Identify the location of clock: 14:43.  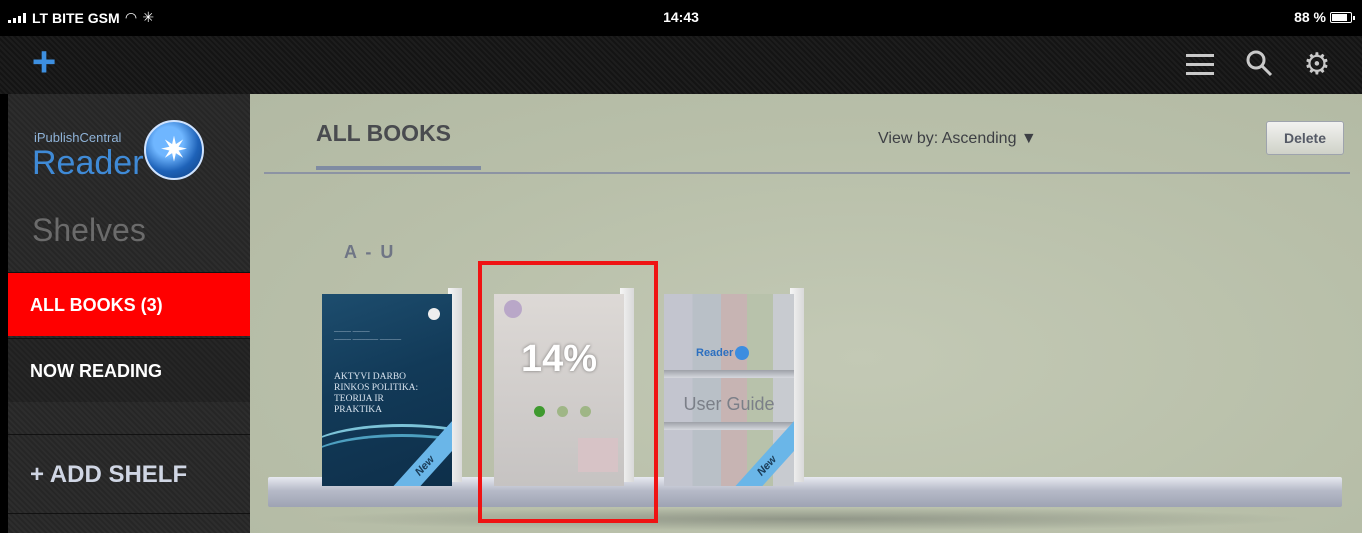
(681, 17).